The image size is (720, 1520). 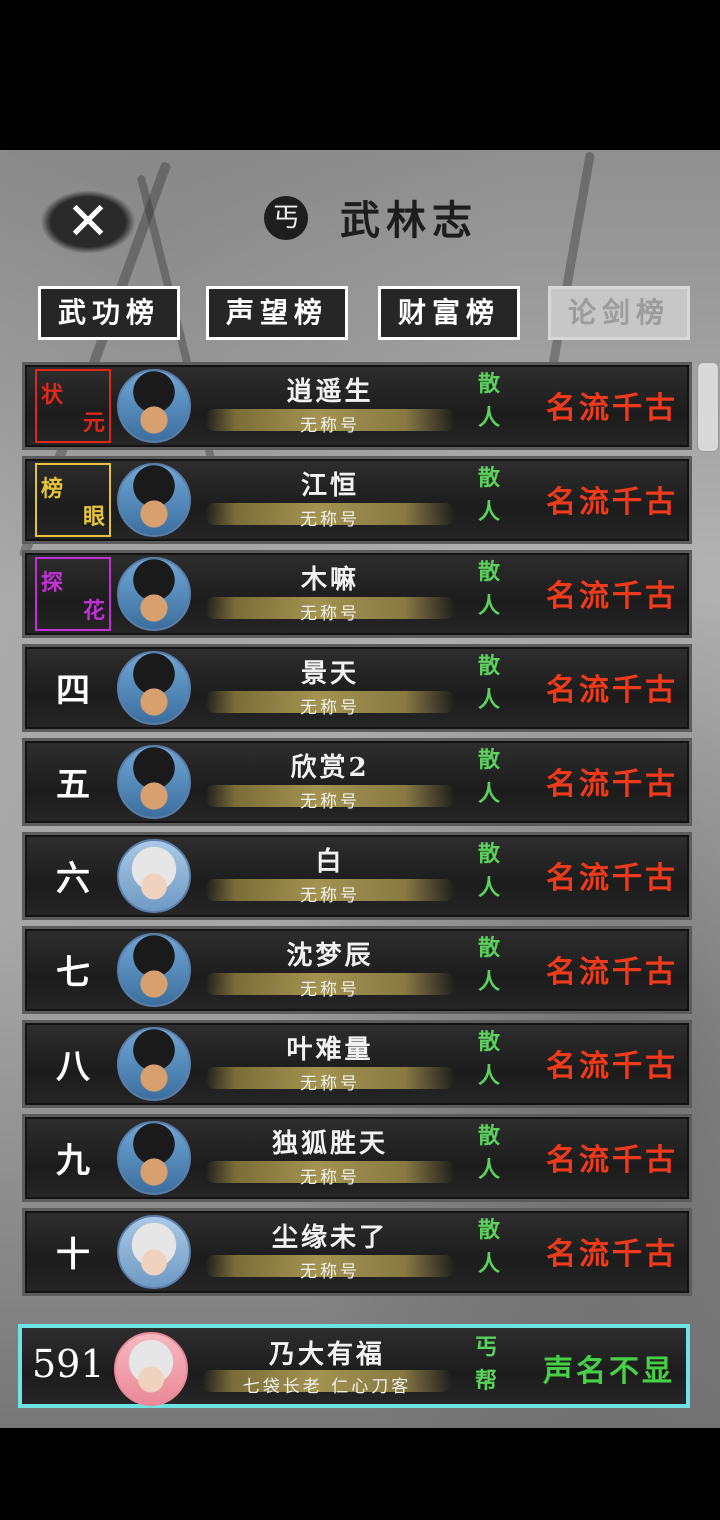 I want to click on player-name: 叶难量, so click(x=330, y=1050).